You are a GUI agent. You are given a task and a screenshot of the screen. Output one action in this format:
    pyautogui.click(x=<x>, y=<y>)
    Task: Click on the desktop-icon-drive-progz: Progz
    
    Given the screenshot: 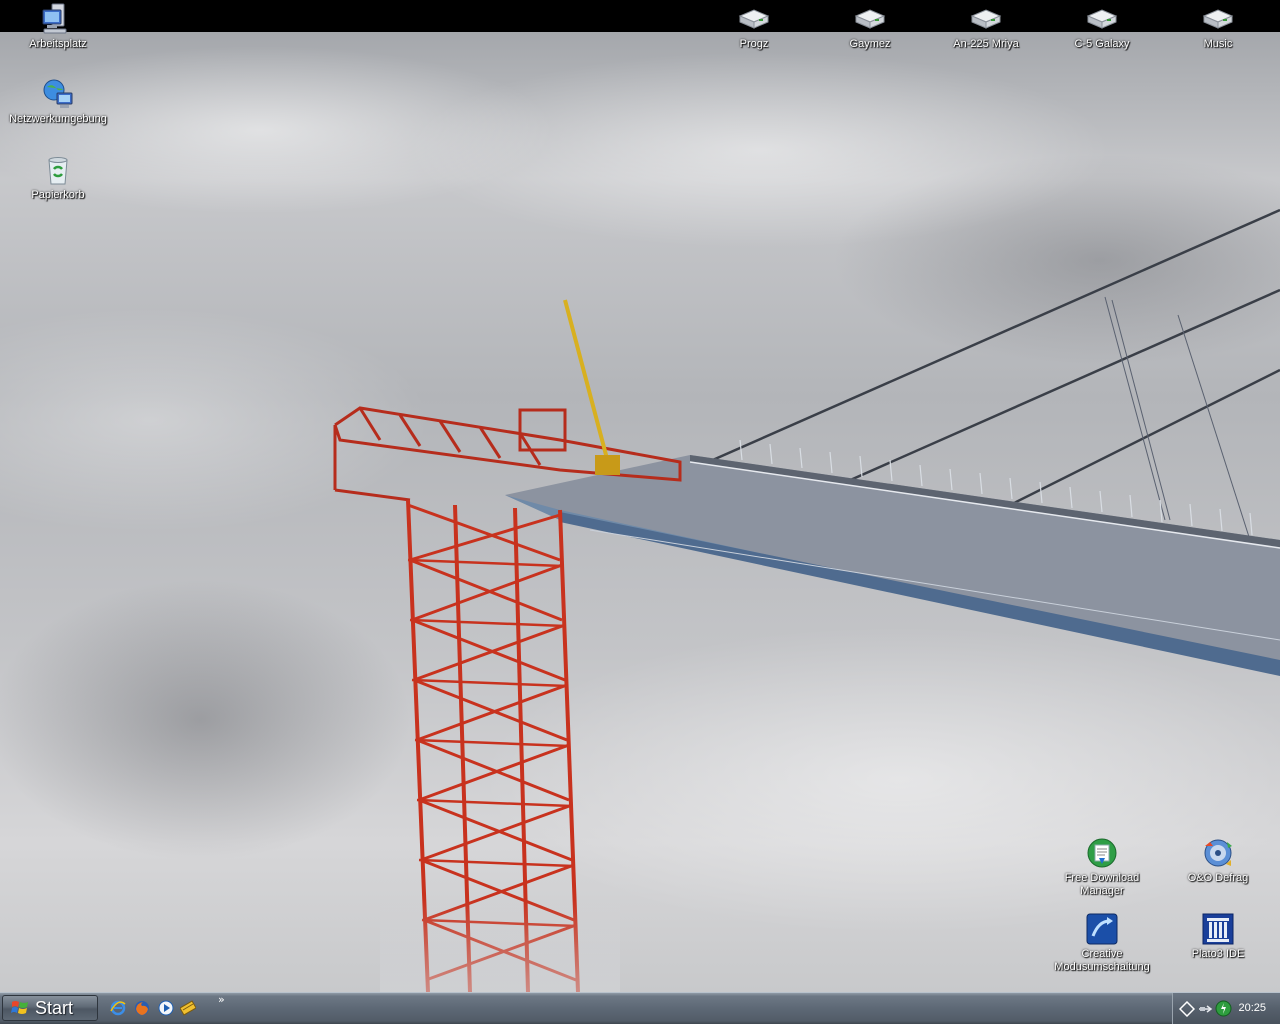 What is the action you would take?
    pyautogui.click(x=754, y=26)
    